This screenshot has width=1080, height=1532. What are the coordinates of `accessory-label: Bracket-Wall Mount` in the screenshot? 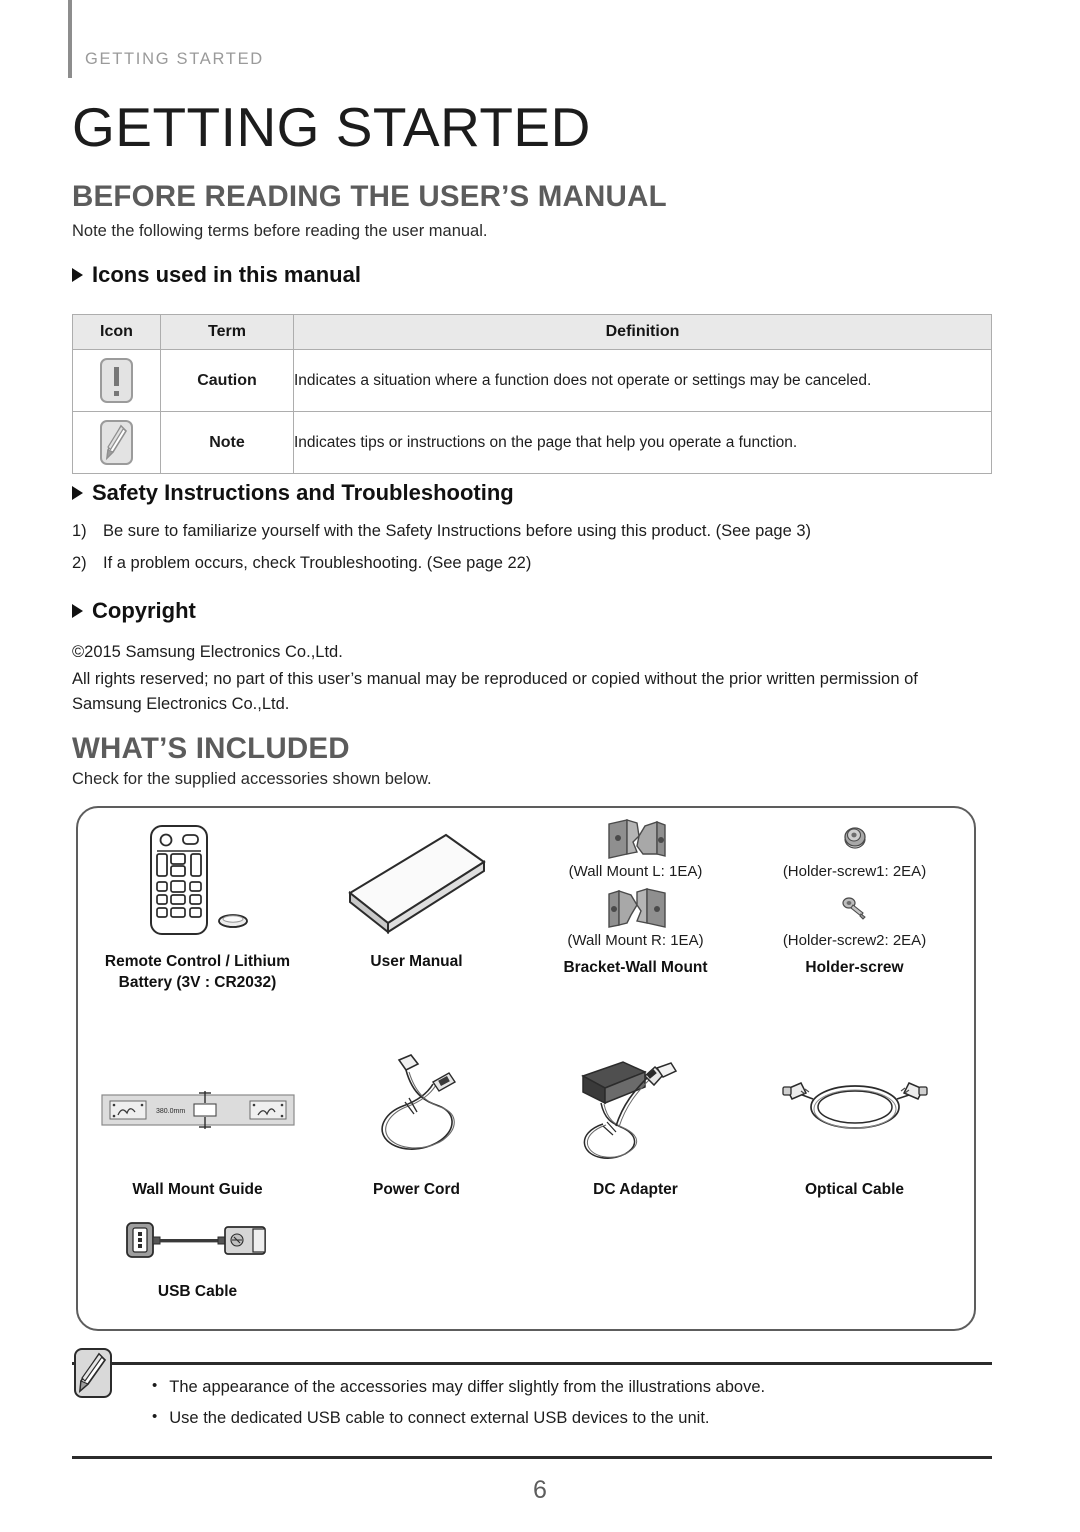 It's located at (635, 967).